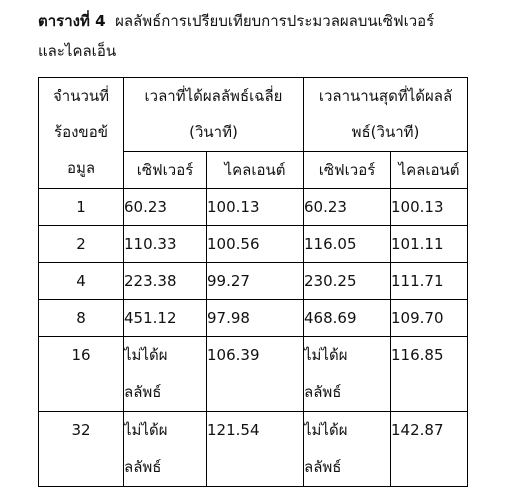 This screenshot has height=500, width=511. I want to click on caption-title-line2: และไคลเอ็น, so click(77, 51).